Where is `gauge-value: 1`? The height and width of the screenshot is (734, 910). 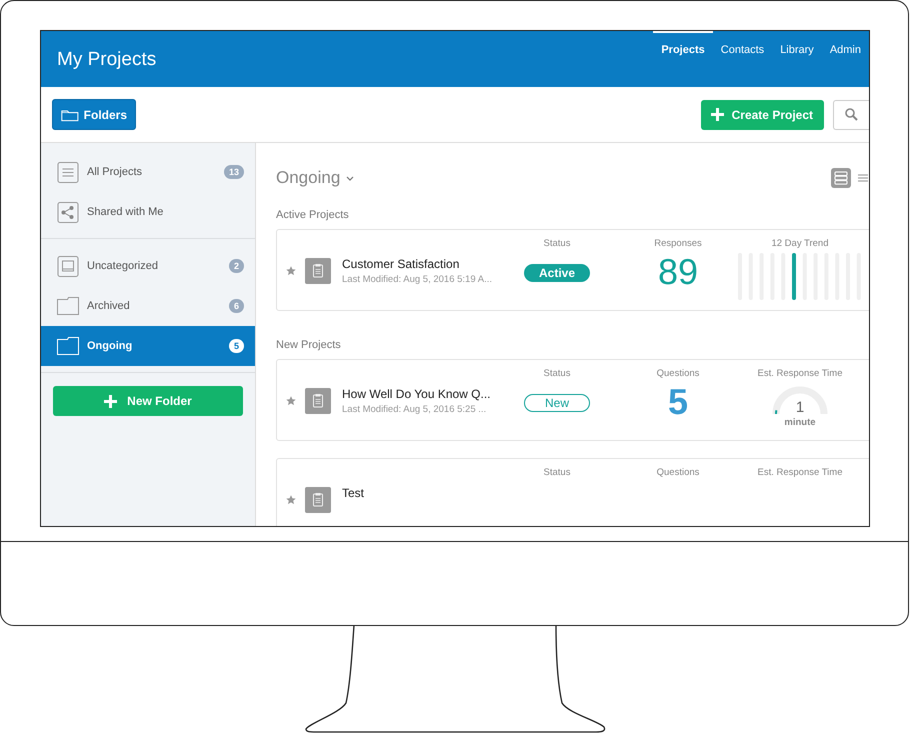 gauge-value: 1 is located at coordinates (800, 407).